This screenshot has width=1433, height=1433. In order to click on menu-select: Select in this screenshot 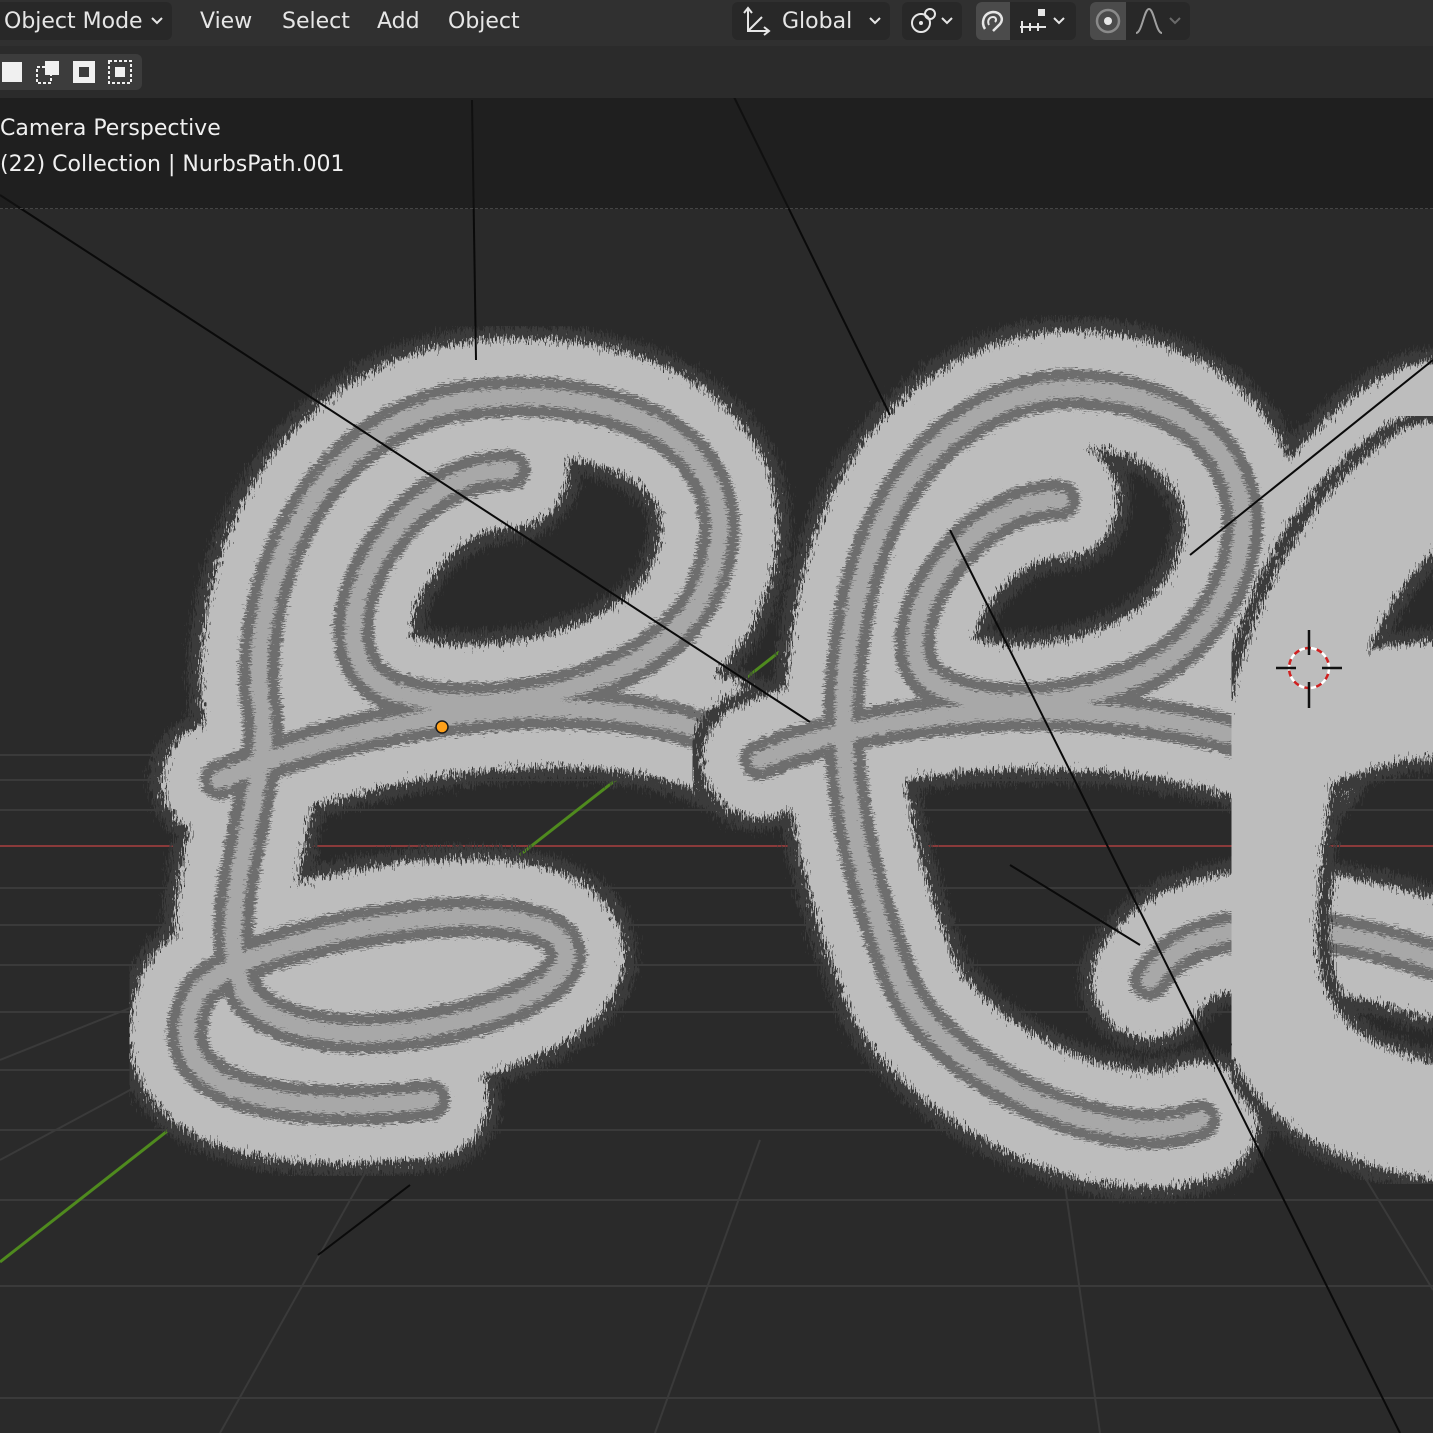, I will do `click(316, 21)`.